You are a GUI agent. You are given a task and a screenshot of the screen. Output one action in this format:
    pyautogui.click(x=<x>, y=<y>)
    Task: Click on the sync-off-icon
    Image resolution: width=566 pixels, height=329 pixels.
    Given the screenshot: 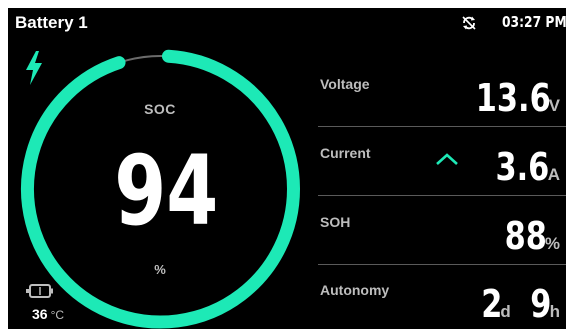 What is the action you would take?
    pyautogui.click(x=469, y=23)
    